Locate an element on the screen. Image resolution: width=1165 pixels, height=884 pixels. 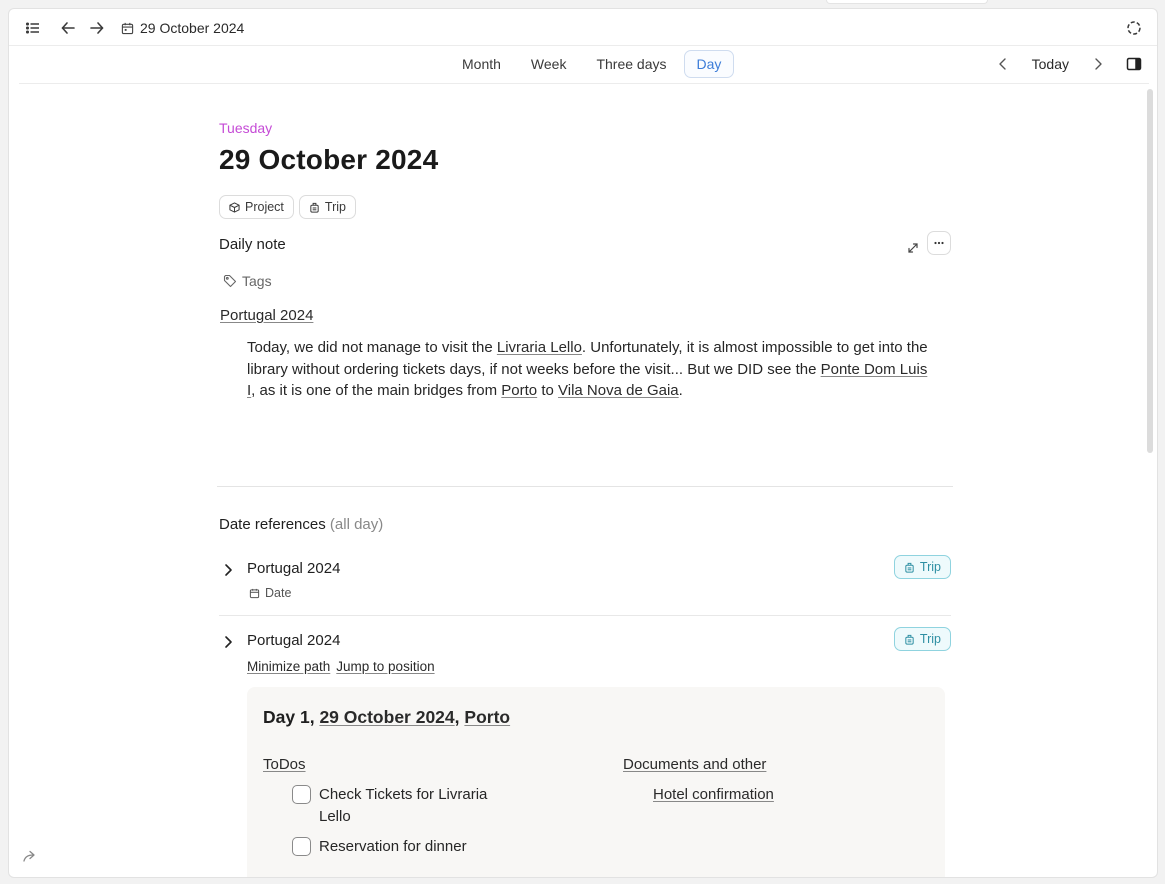
date-references-heading: Date references (all day) is located at coordinates (301, 524).